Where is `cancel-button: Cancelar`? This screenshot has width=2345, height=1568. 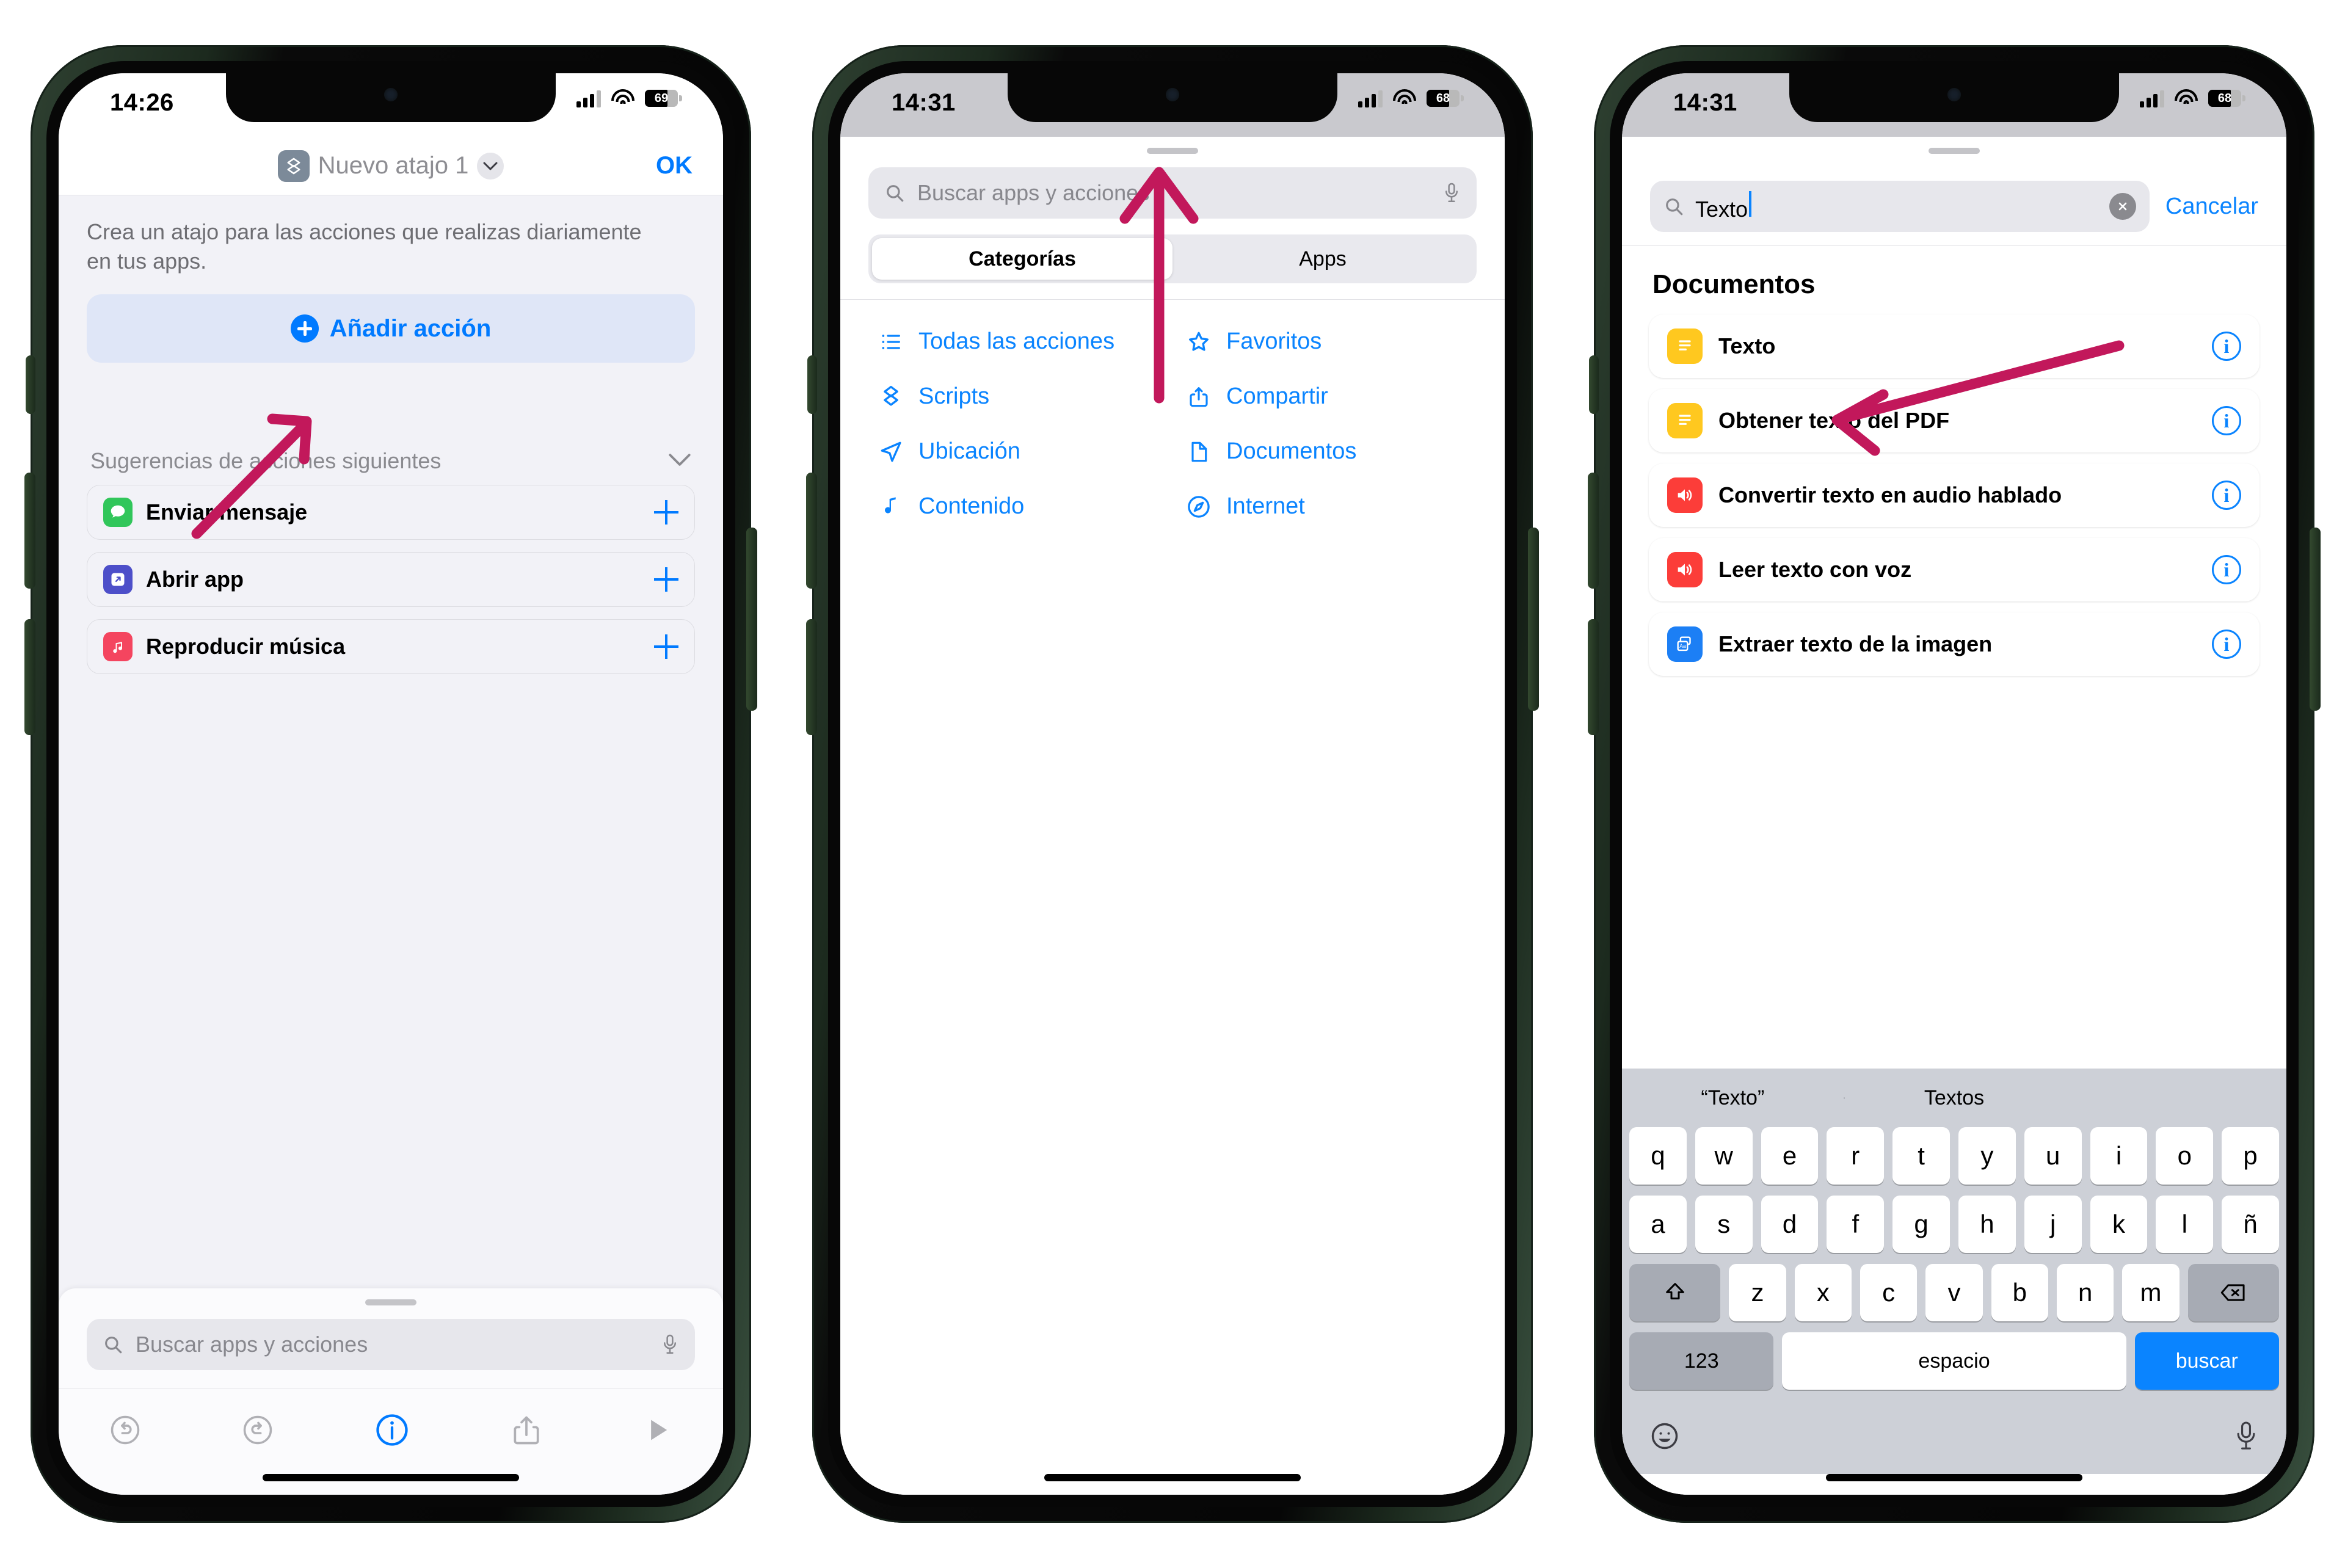 cancel-button: Cancelar is located at coordinates (2211, 207).